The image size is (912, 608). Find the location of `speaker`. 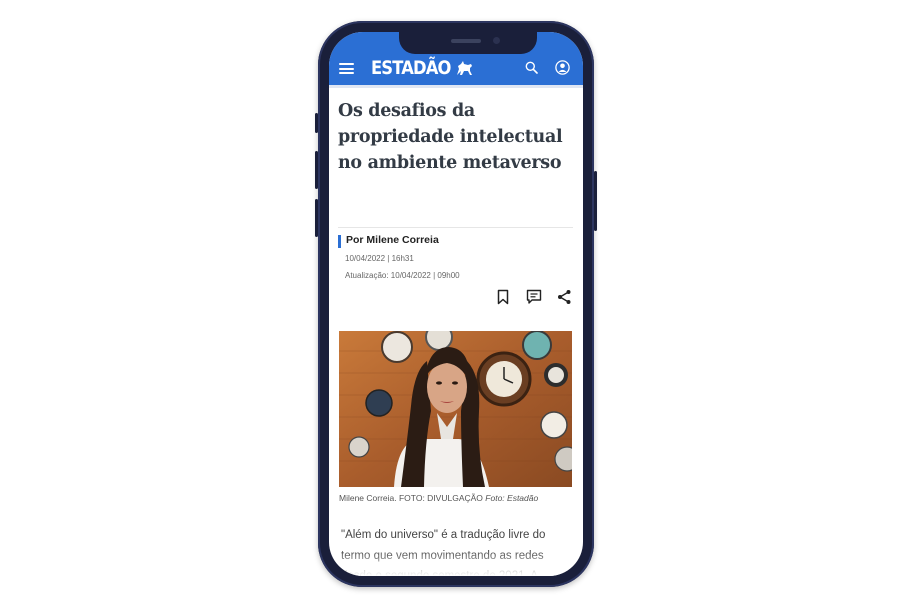

speaker is located at coordinates (466, 41).